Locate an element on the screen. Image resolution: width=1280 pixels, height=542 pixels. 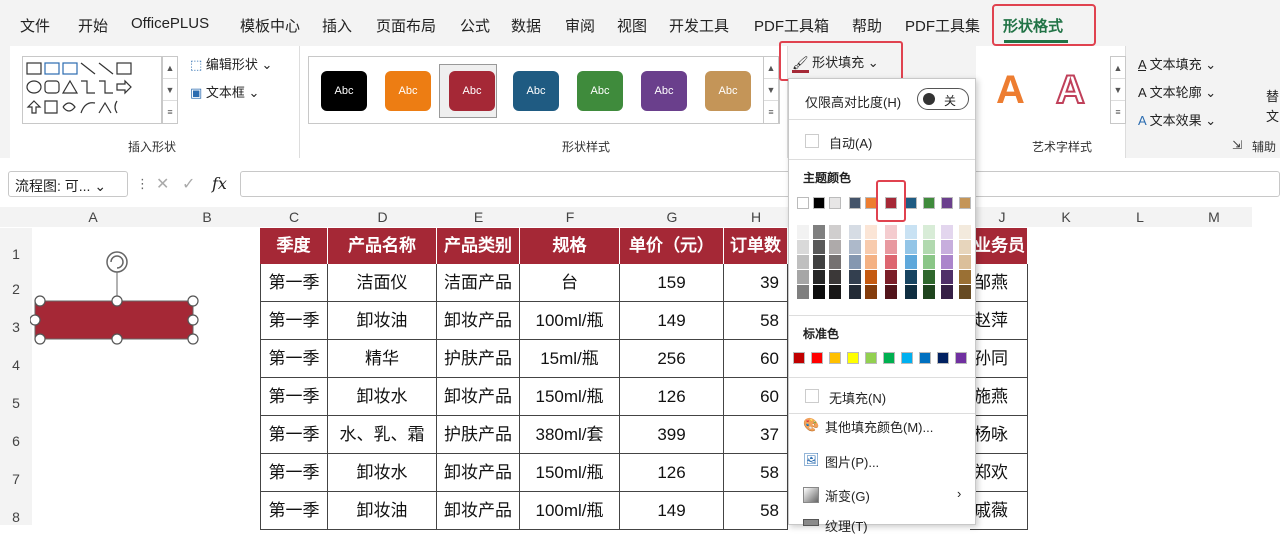
wordart-gallery-scroll: ▲ ▼ ≡ is located at coordinates (1118, 90).